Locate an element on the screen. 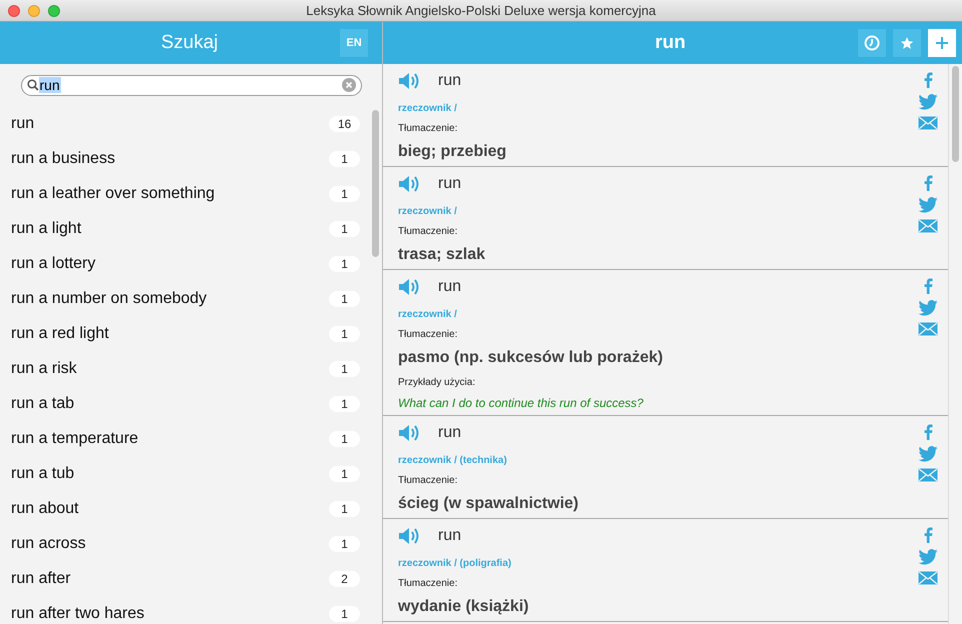  add-button is located at coordinates (942, 43).